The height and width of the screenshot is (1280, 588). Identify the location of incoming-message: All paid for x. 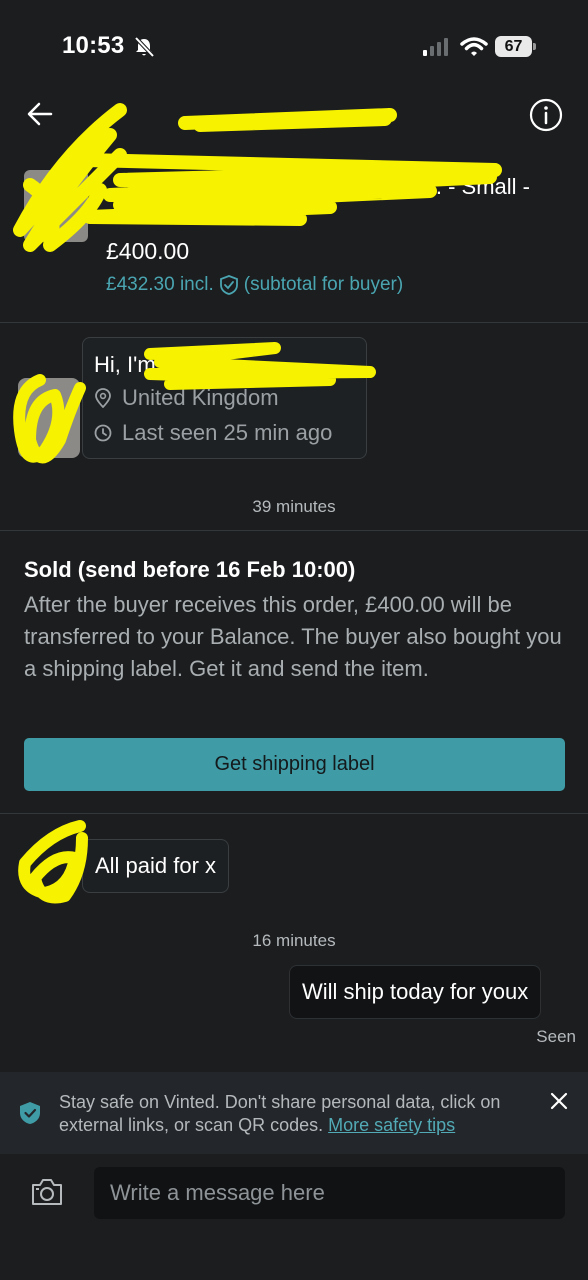
(156, 866).